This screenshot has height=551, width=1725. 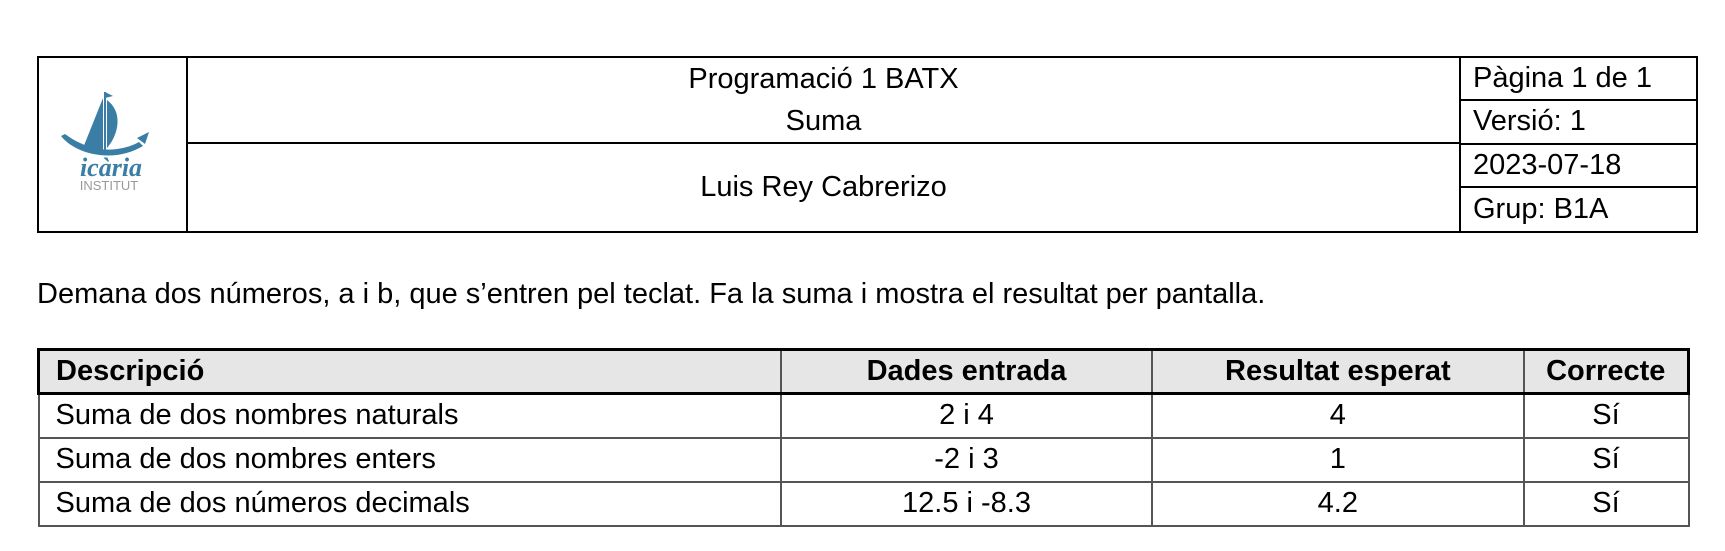 I want to click on institut-icaria-logo: icària INSTITUT, so click(x=105, y=142).